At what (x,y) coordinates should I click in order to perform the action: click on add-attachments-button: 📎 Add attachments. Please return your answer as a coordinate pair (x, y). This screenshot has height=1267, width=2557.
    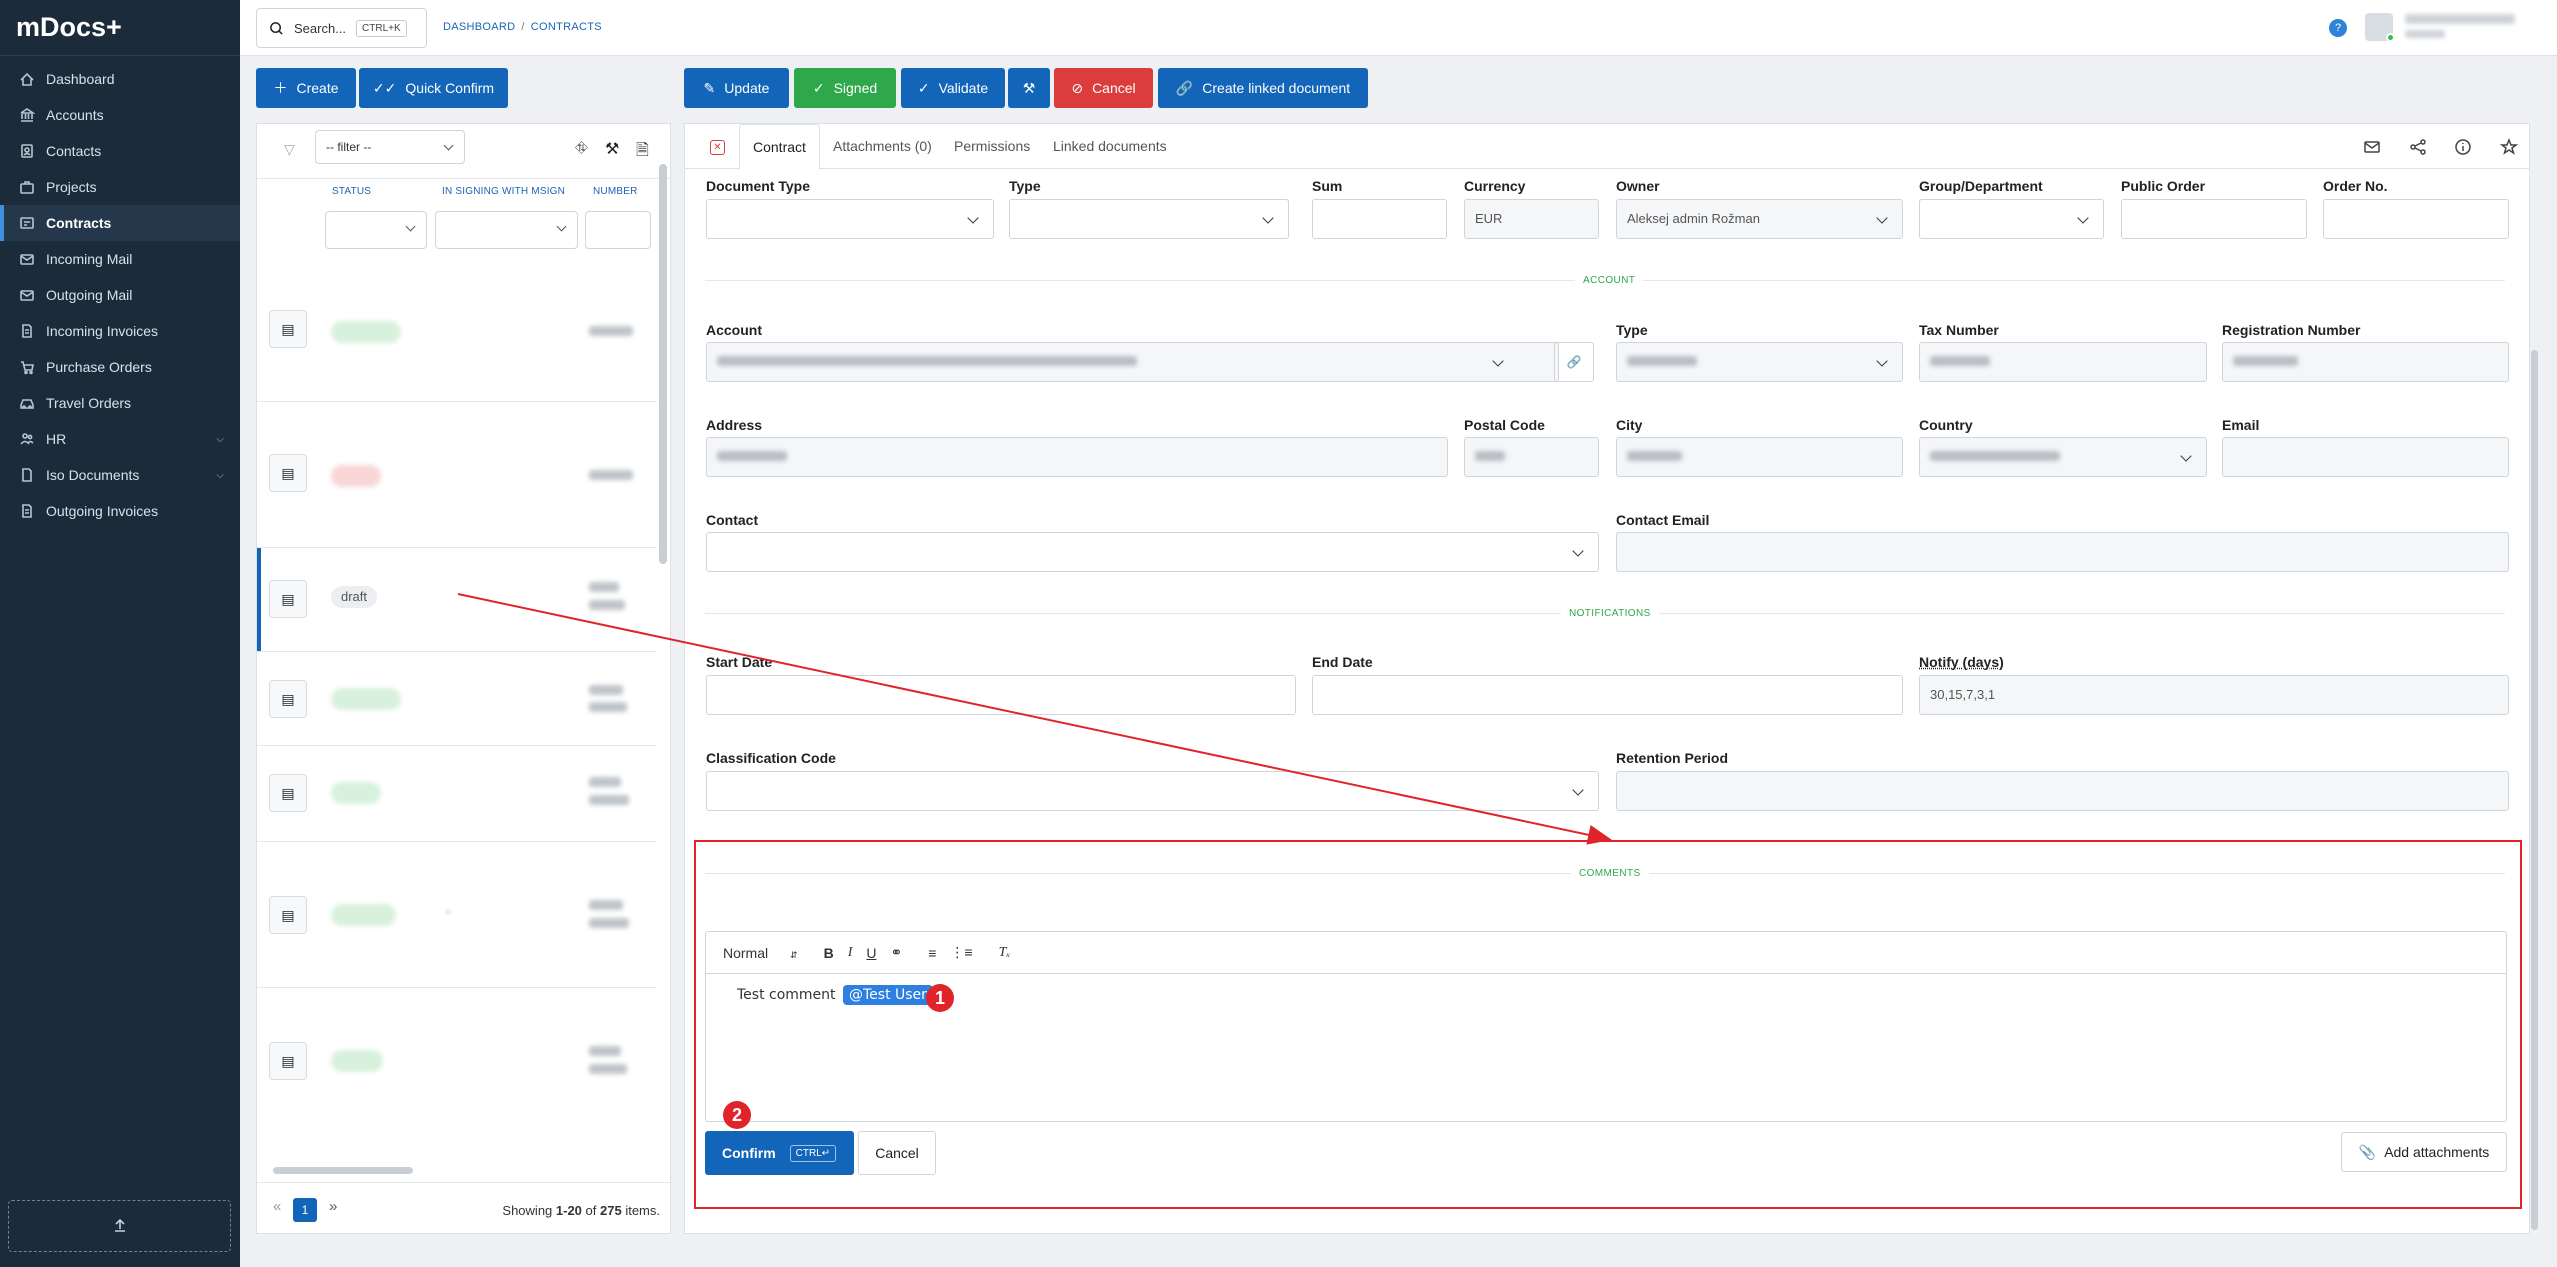
    Looking at the image, I should click on (2424, 1152).